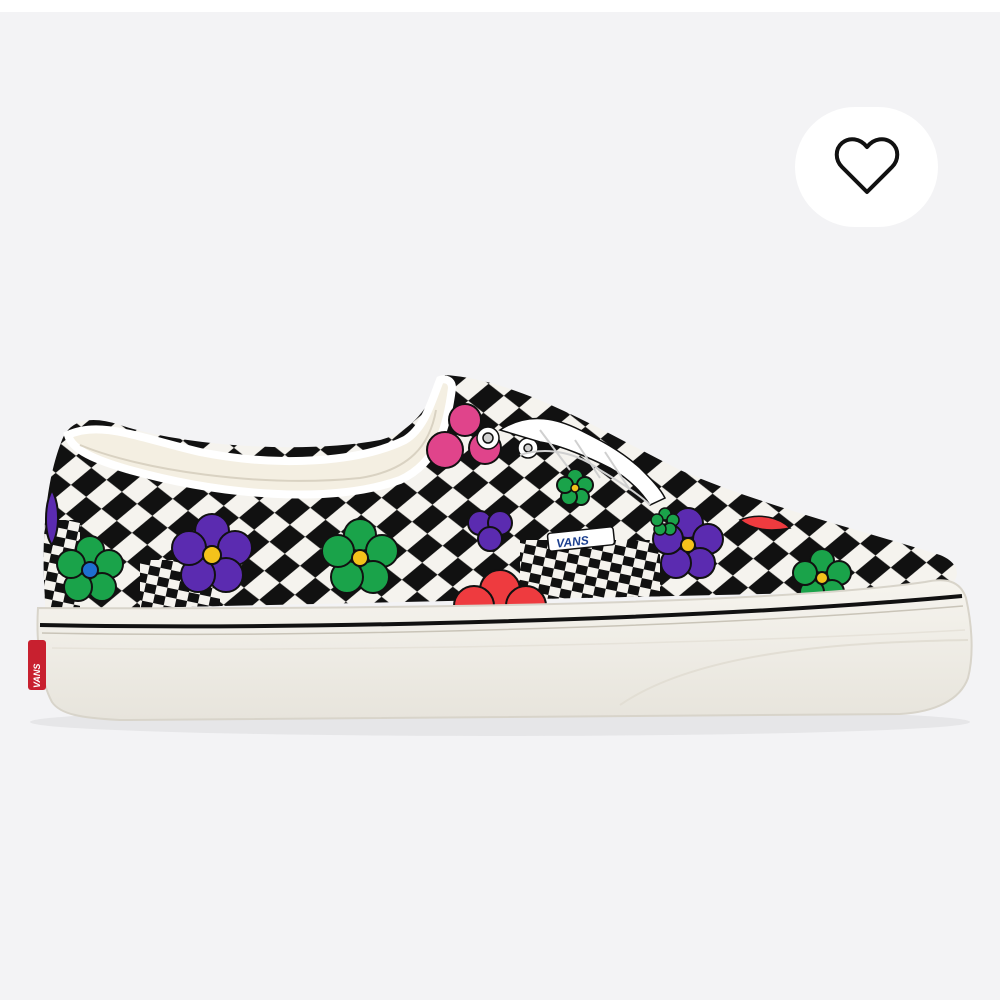 The height and width of the screenshot is (1000, 1000). I want to click on heel-brand-text: VANS, so click(37, 676).